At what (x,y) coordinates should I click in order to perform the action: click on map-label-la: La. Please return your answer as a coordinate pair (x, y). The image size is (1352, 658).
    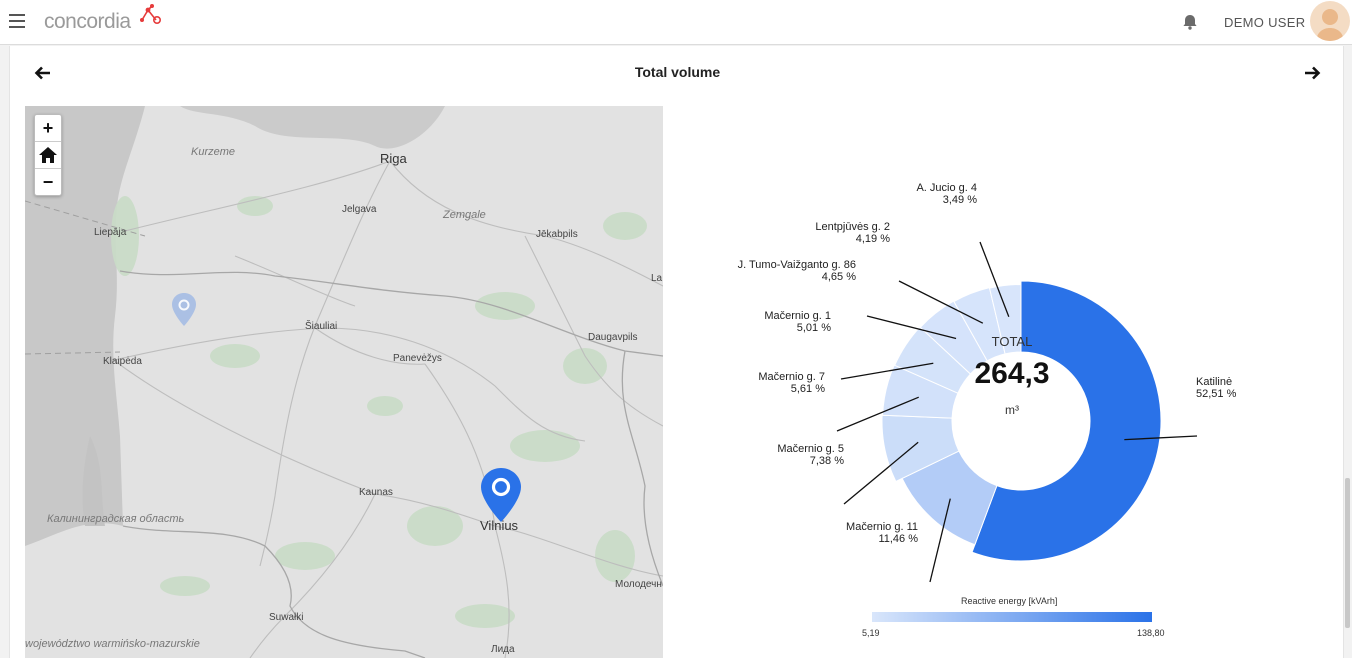
    Looking at the image, I should click on (657, 278).